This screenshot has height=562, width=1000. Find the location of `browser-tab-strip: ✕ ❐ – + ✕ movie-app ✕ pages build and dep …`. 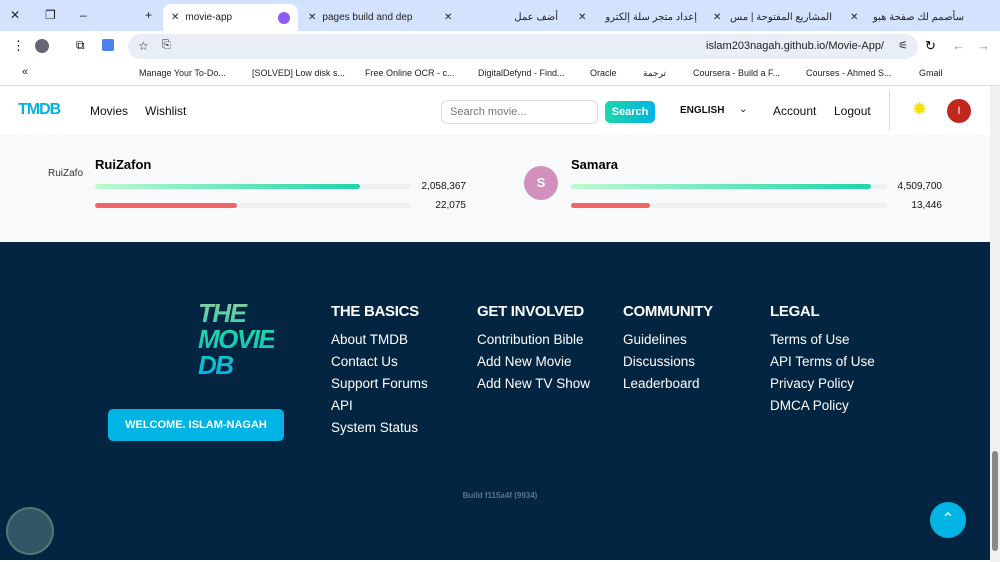

browser-tab-strip: ✕ ❐ – + ✕ movie-app ✕ pages build and dep … is located at coordinates (500, 15).